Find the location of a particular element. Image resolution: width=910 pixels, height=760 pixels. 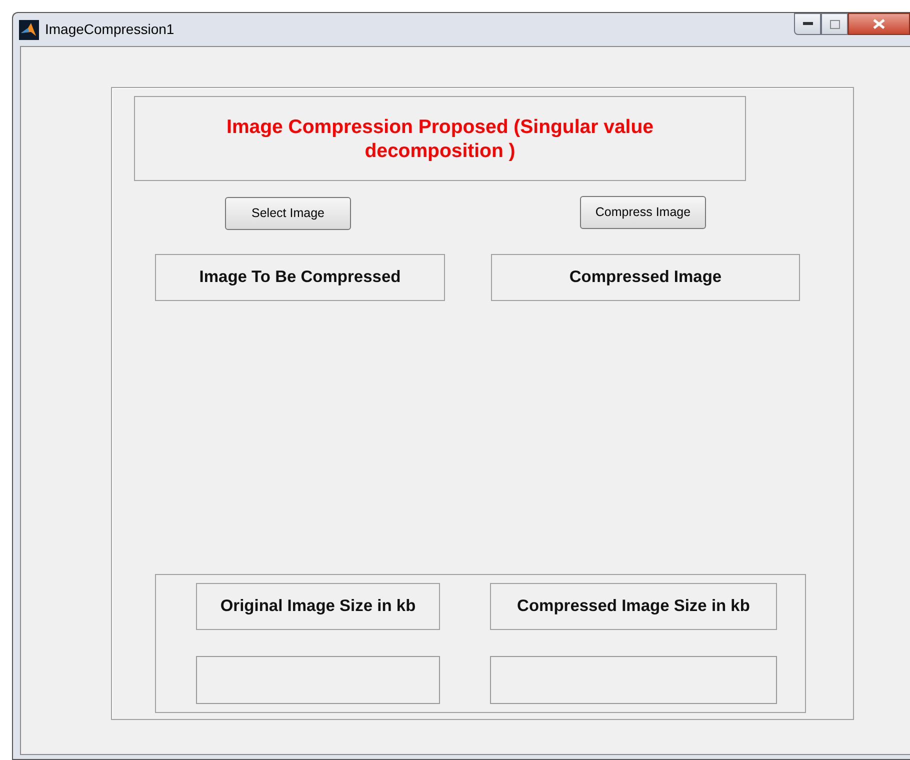

size-label: Compressed Image Size in kb is located at coordinates (633, 606).